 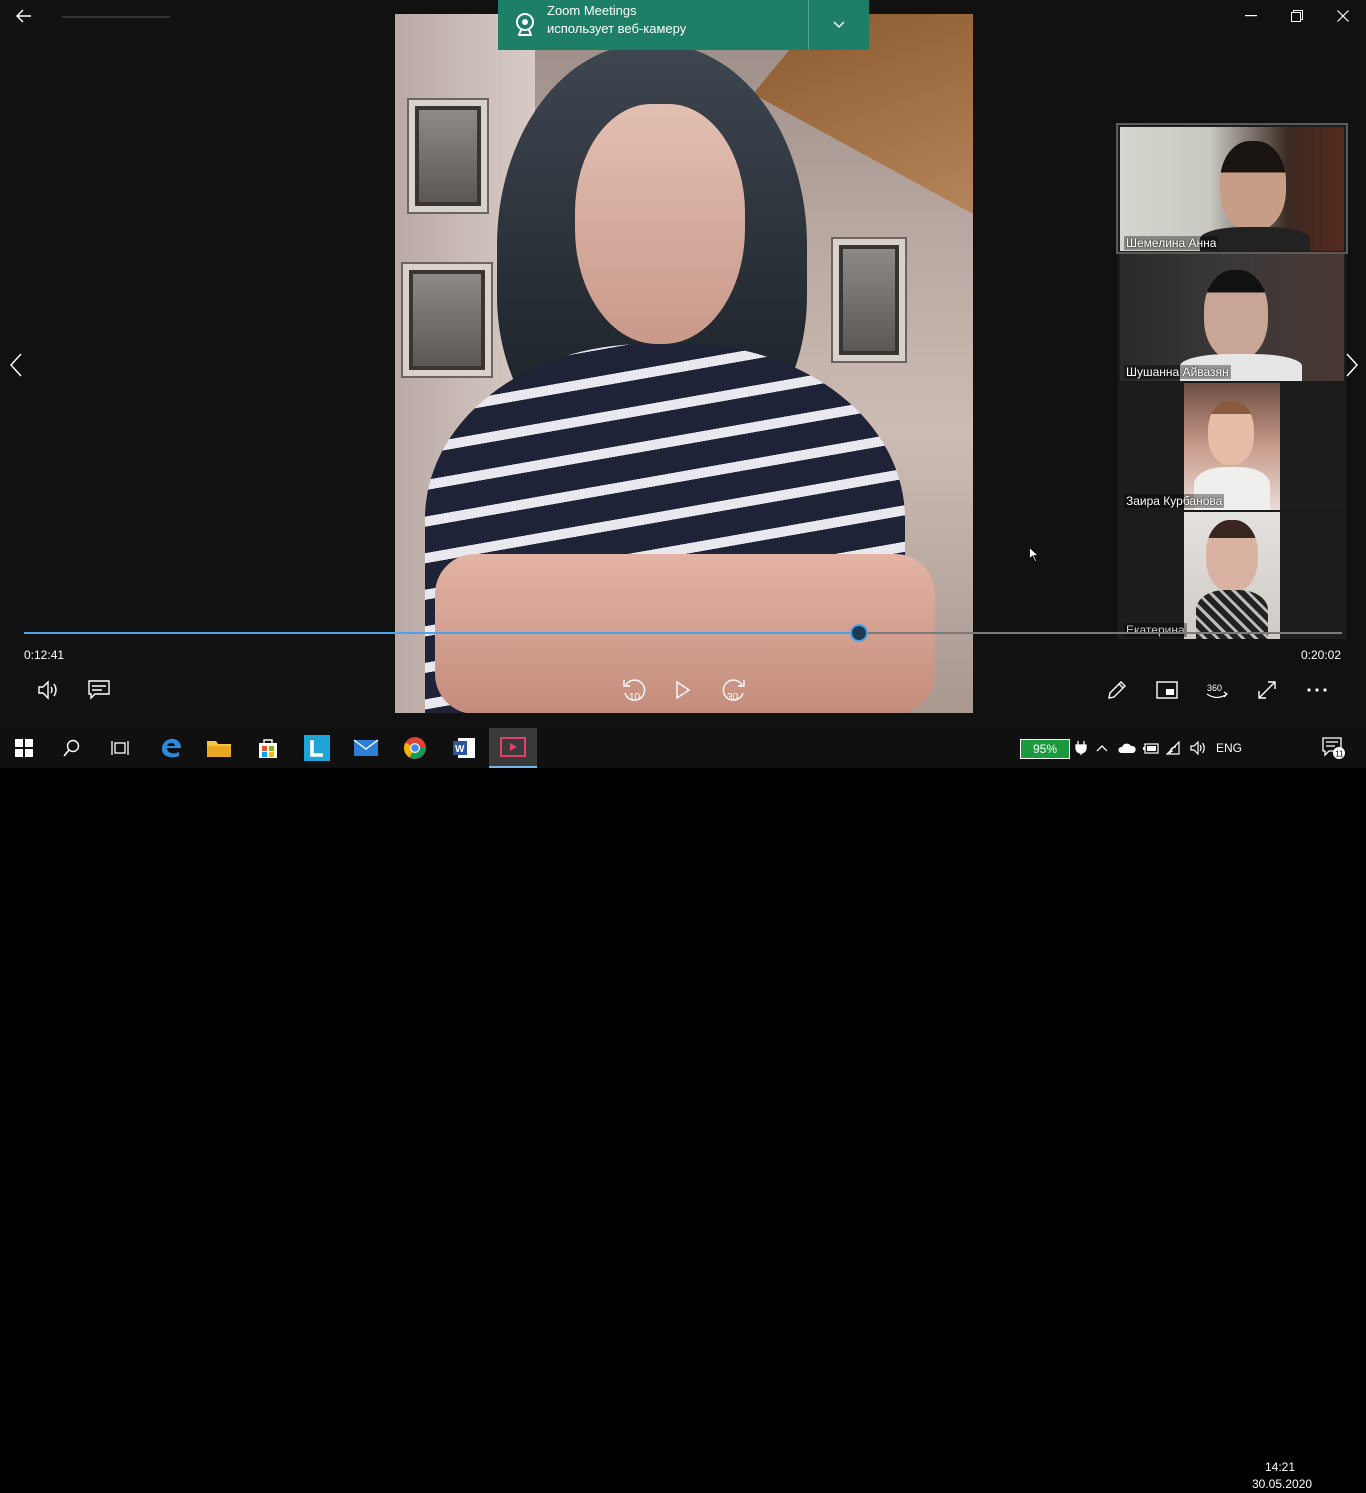 What do you see at coordinates (1282, 1476) in the screenshot?
I see `system-clock: 14:21 30.05.2020` at bounding box center [1282, 1476].